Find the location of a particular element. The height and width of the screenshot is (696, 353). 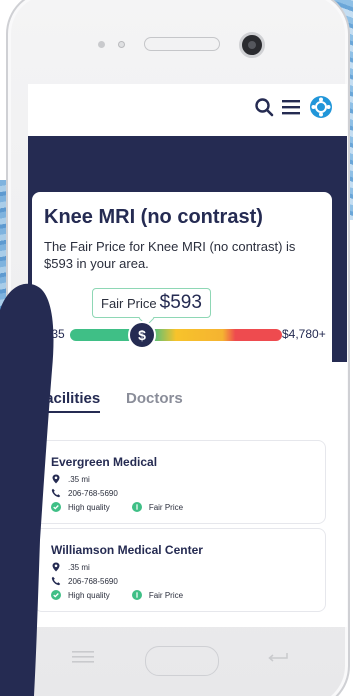

fair-price-tooltip: Fair Price $593 is located at coordinates (151, 303).